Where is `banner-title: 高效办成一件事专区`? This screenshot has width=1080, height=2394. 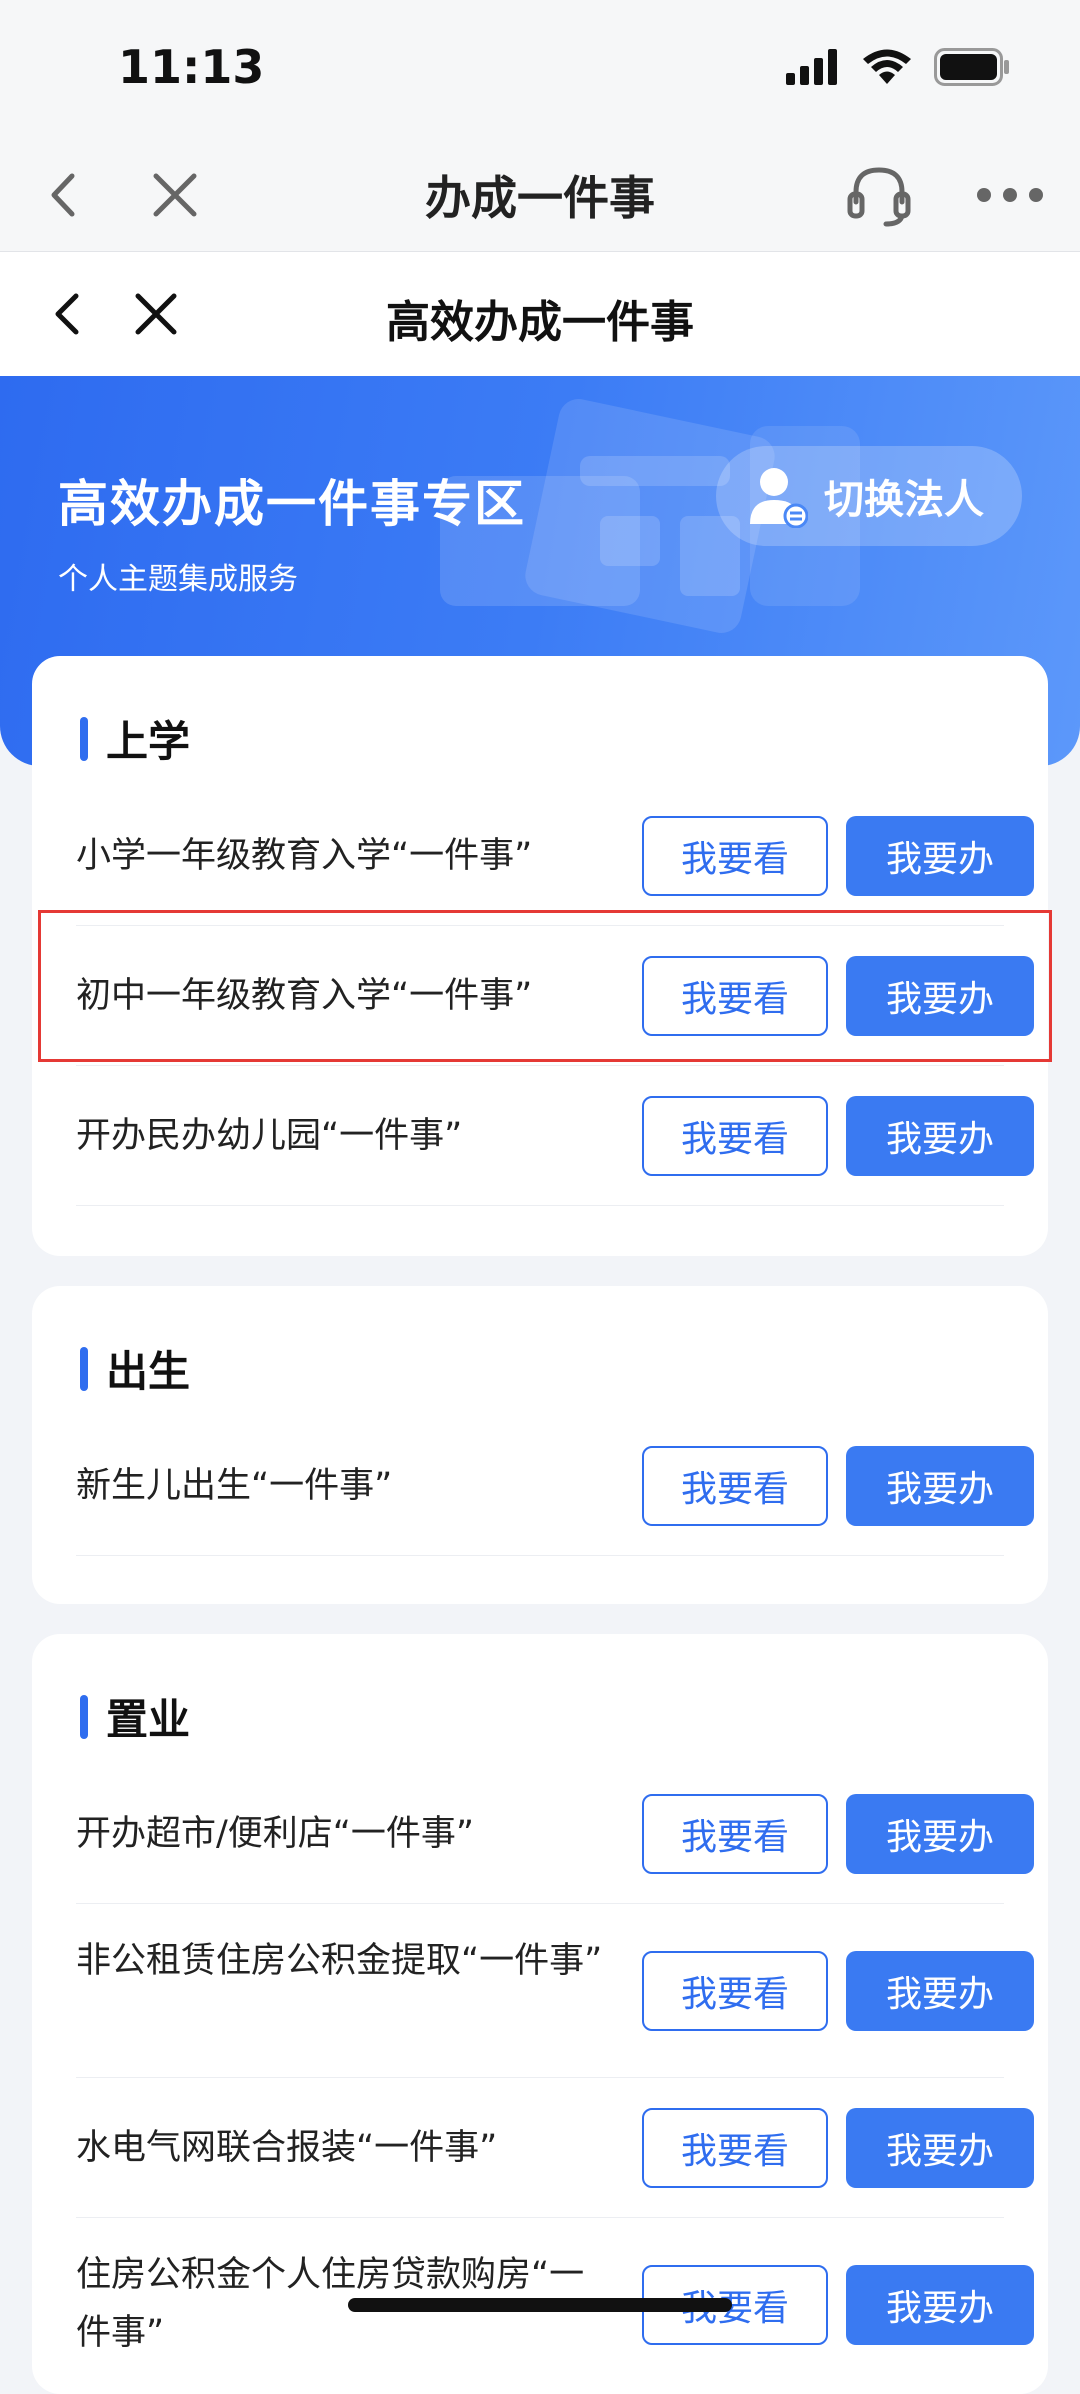 banner-title: 高效办成一件事专区 is located at coordinates (292, 504).